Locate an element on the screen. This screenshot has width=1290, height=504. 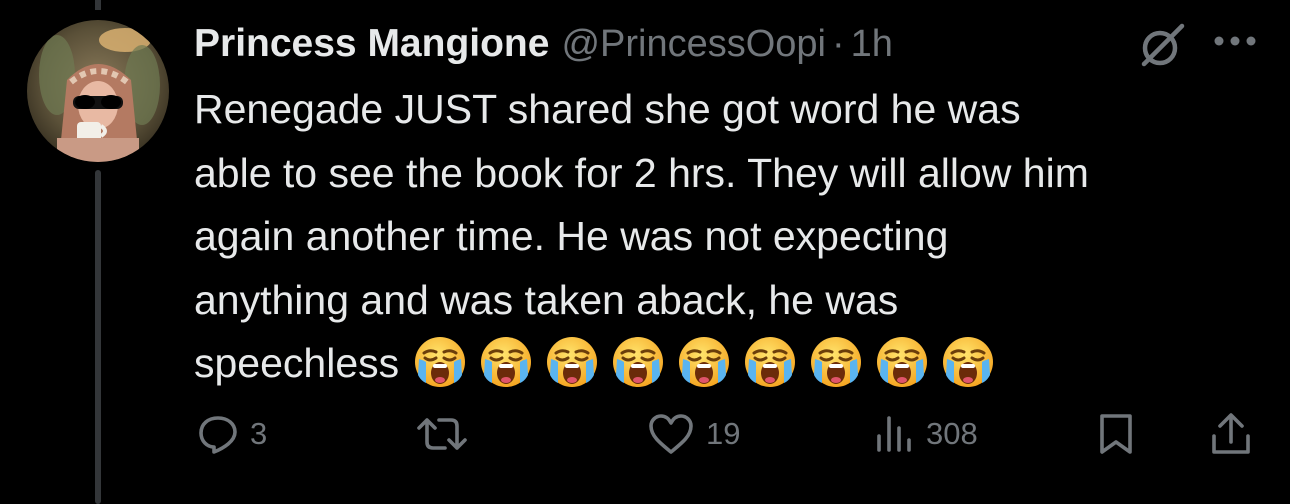
tweet-header: Princess Mangione @PrincessOopi · 1h is located at coordinates (543, 44).